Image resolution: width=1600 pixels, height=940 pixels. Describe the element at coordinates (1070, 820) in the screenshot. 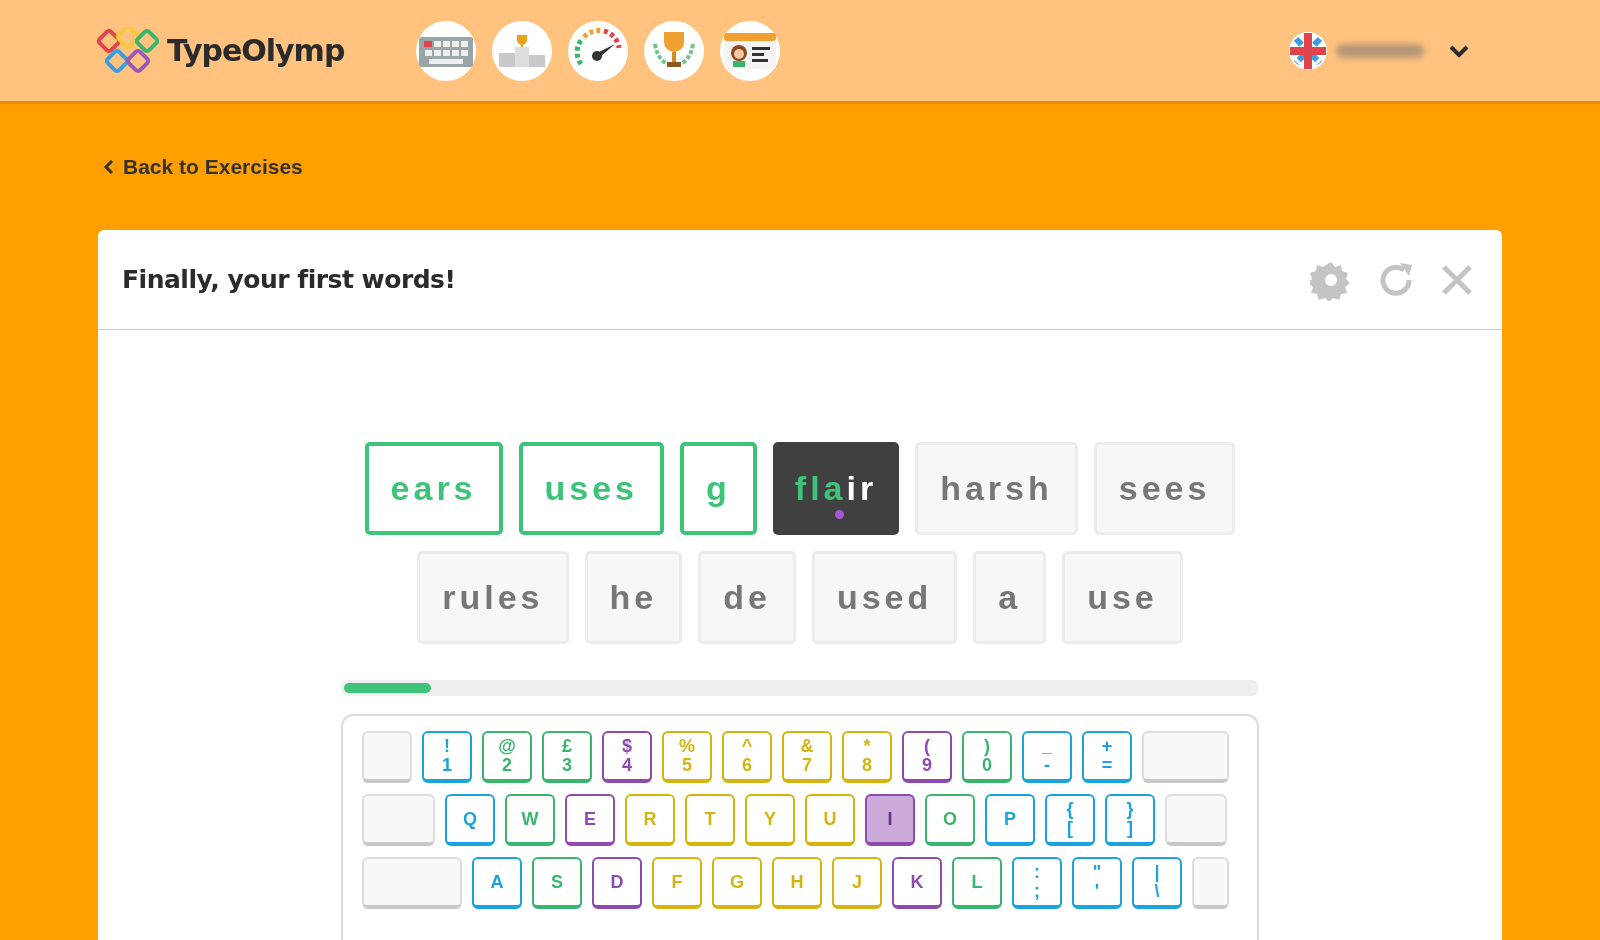

I see `keyboard-key: { [` at that location.